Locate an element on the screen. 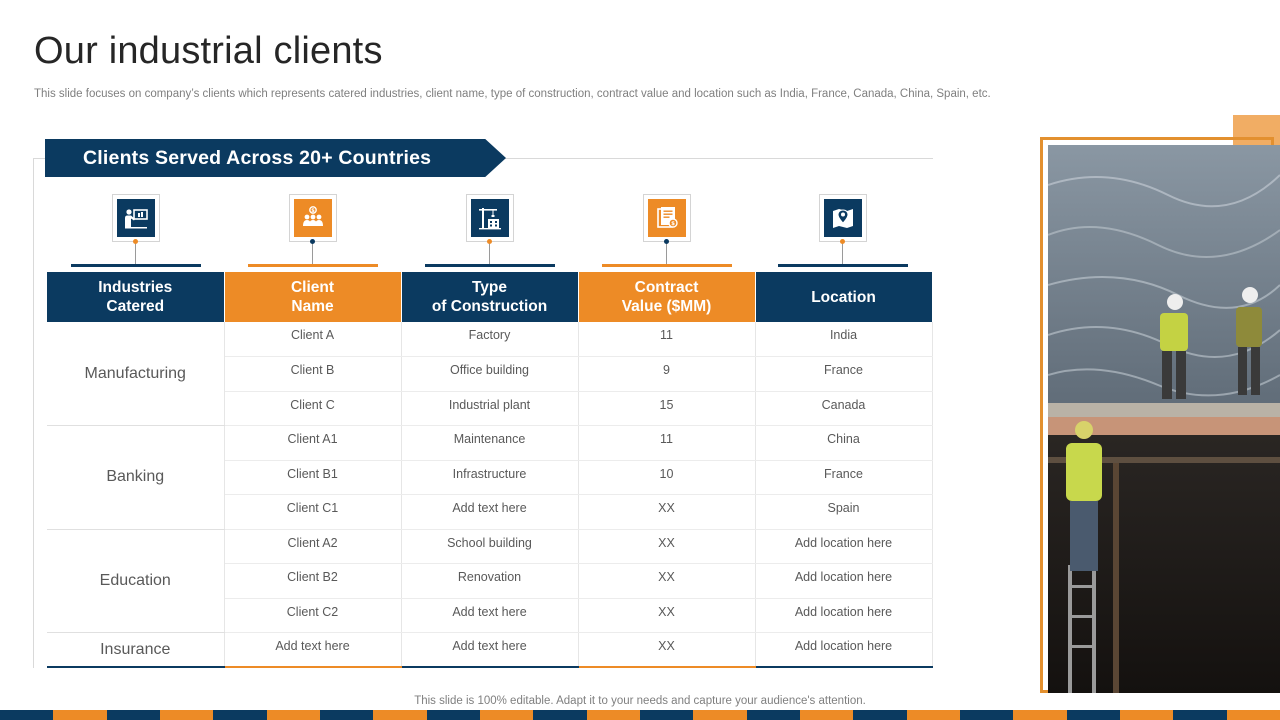 Image resolution: width=1280 pixels, height=720 pixels. clients-banner: Clients Served Across 20+ Countries is located at coordinates (275, 158).